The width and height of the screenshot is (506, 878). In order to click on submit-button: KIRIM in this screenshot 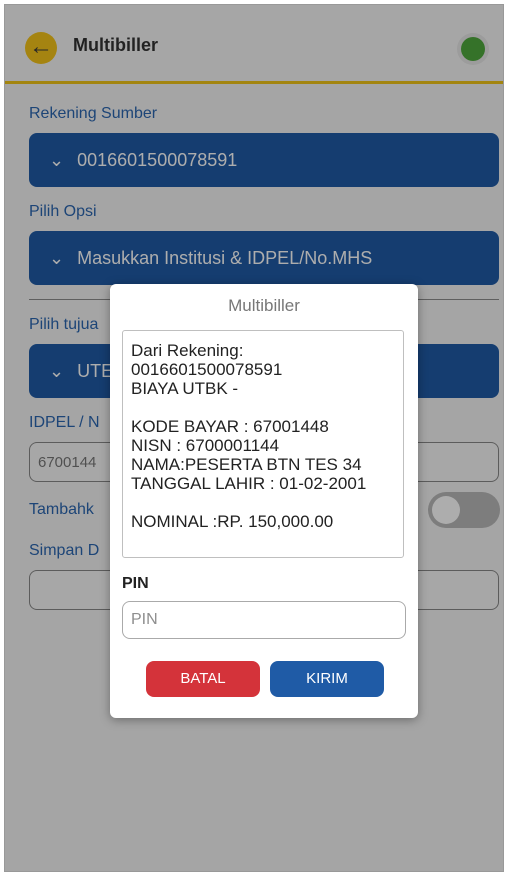, I will do `click(327, 679)`.